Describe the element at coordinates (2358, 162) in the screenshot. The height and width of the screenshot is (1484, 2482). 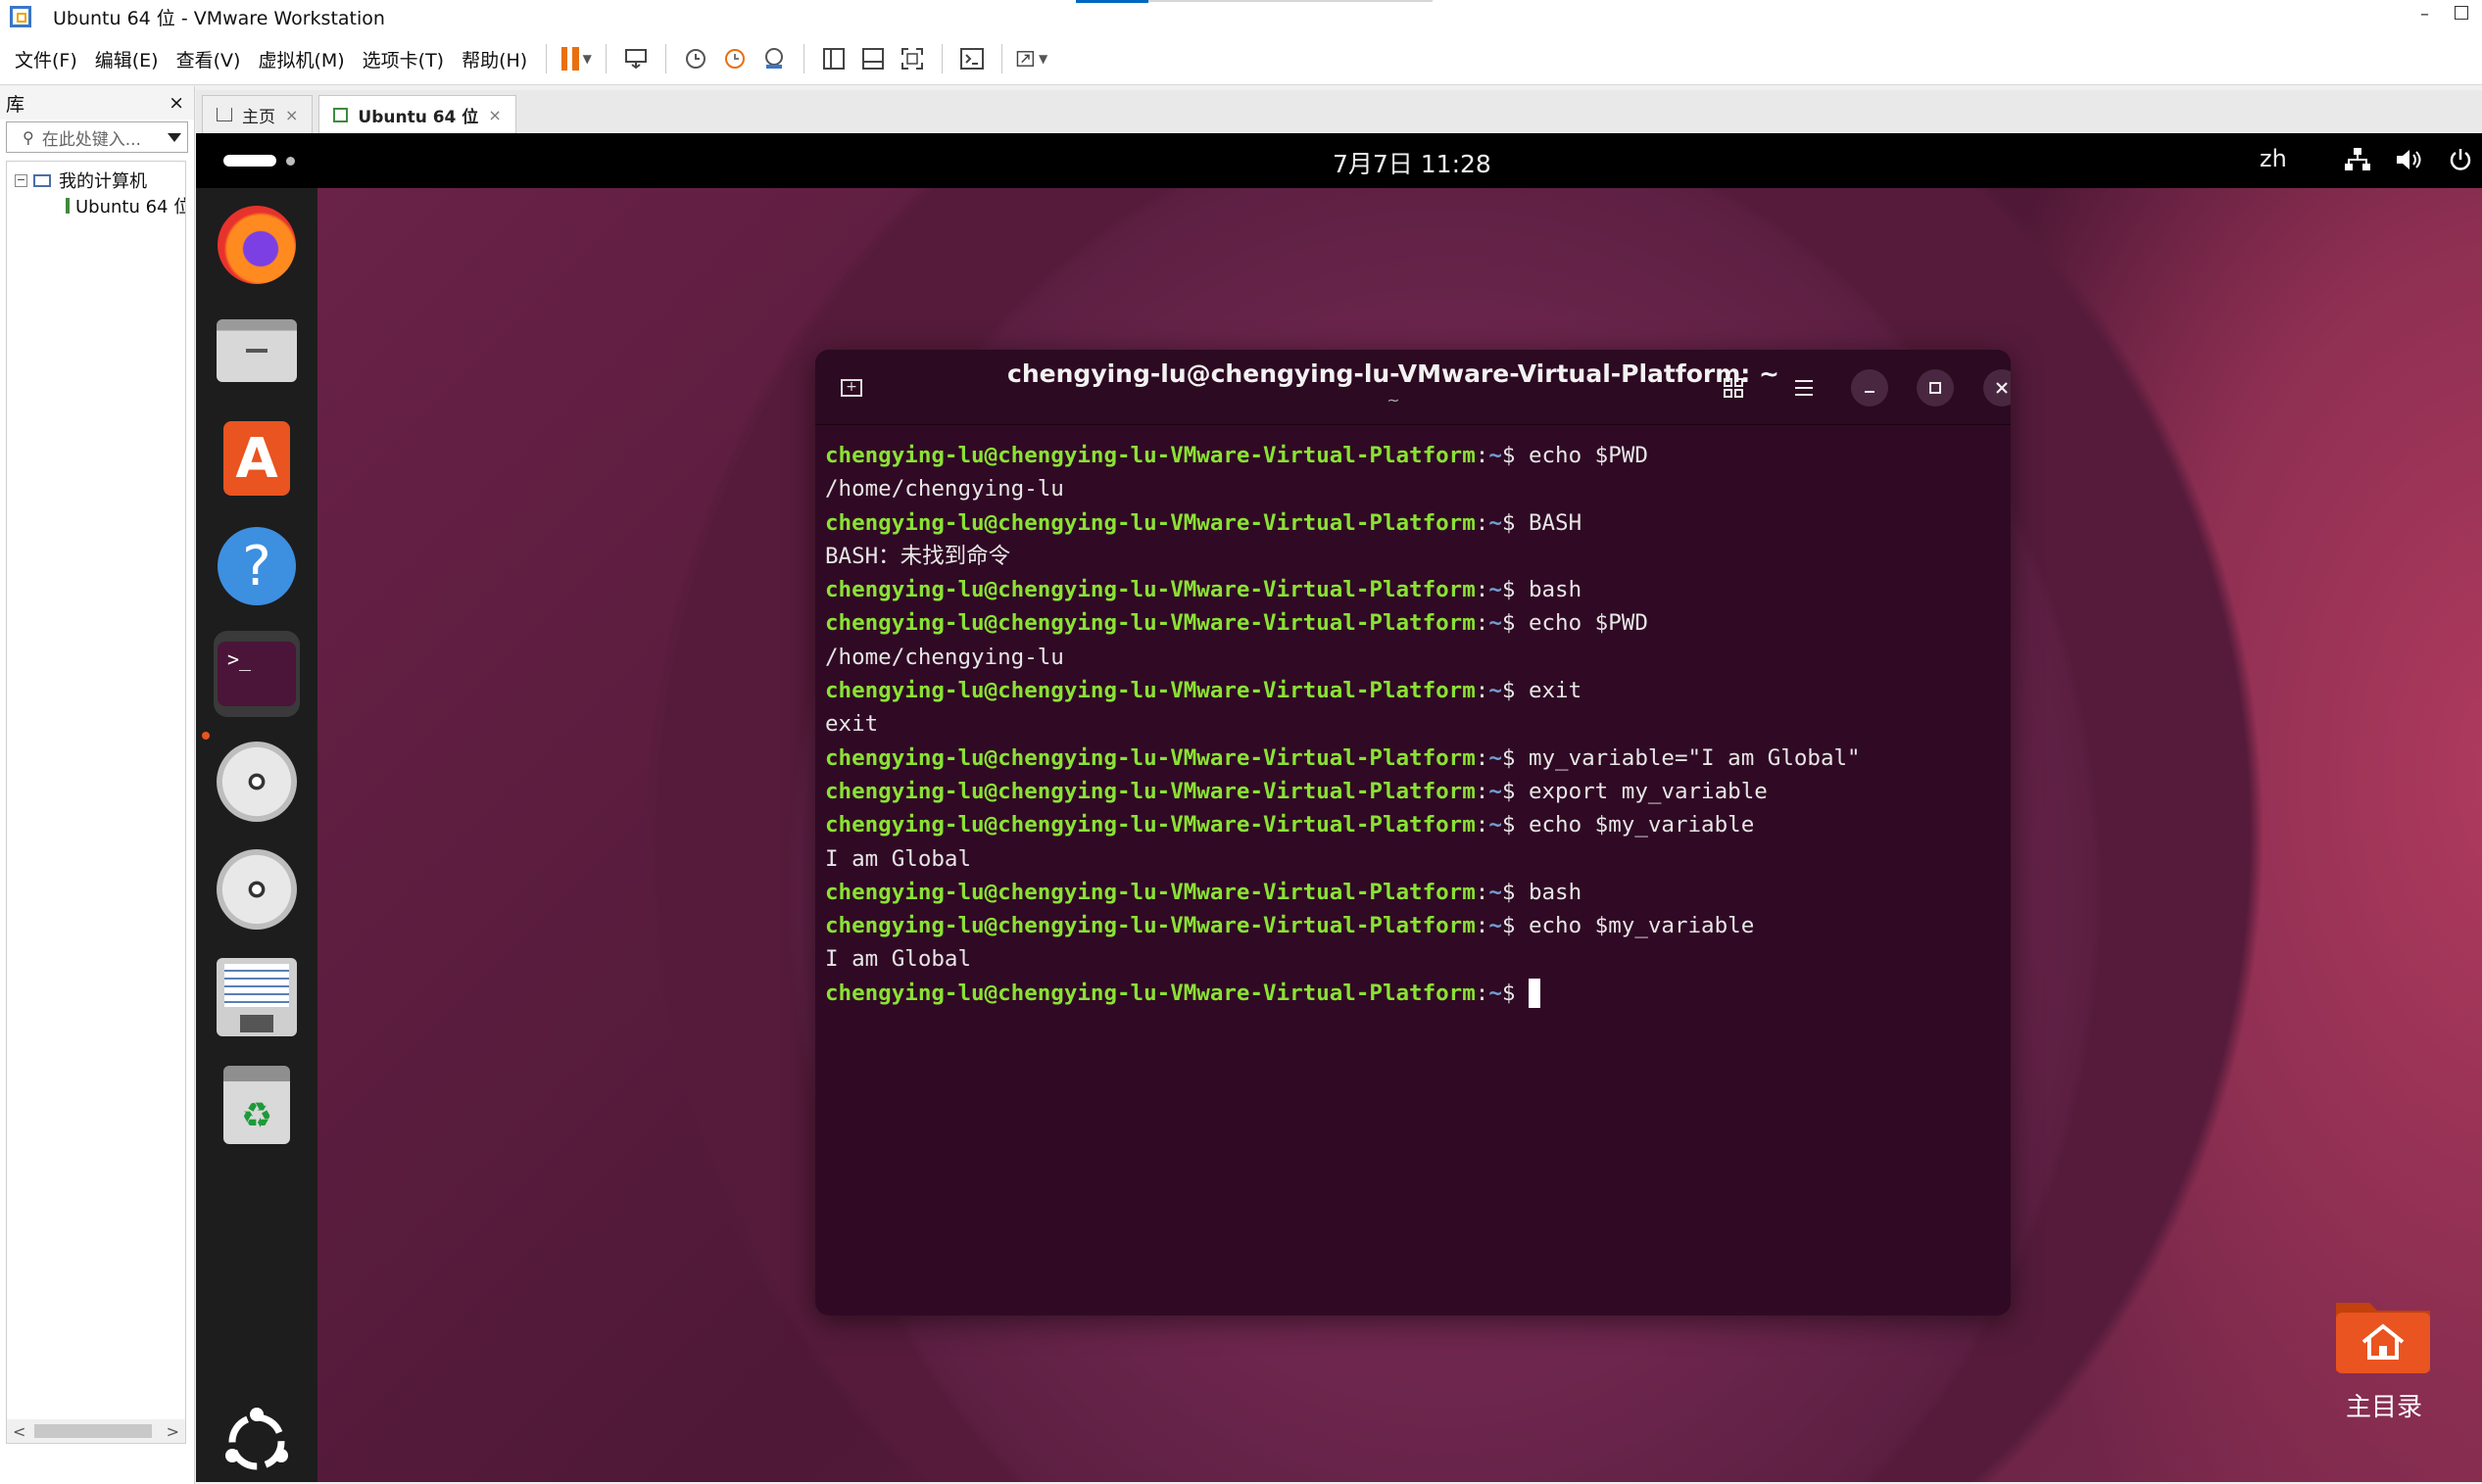
I see `network-wired-icon` at that location.